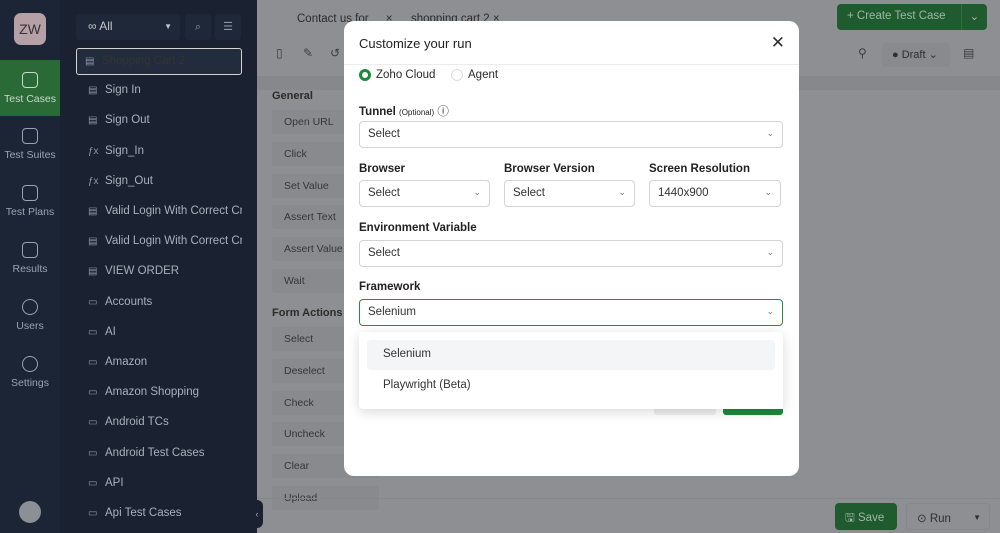 This screenshot has width=1000, height=533. Describe the element at coordinates (159, 152) in the screenshot. I see `tree-item: ƒx Sign_In` at that location.